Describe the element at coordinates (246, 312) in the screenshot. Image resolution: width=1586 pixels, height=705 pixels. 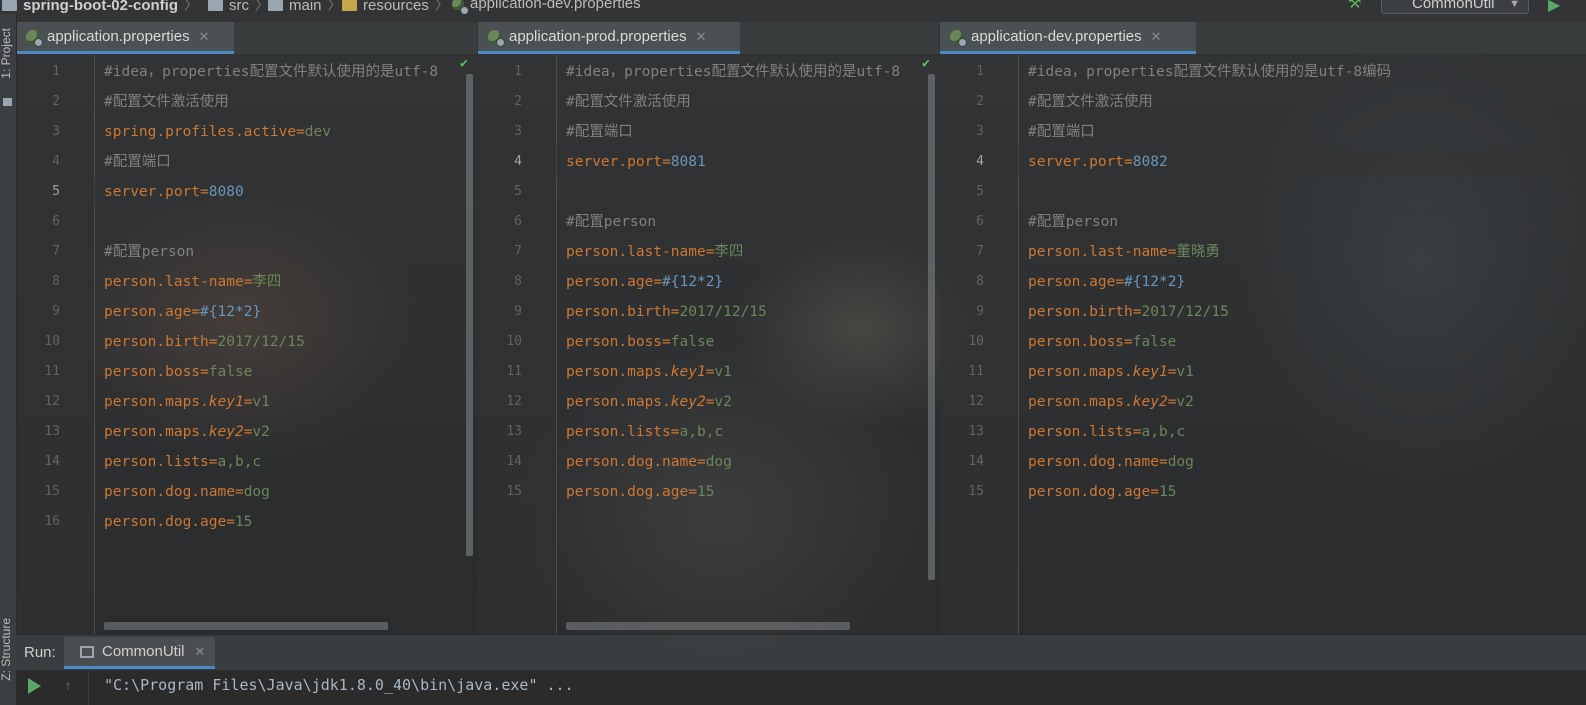
I see `code-line: 9 person.age=#{12*2}` at that location.